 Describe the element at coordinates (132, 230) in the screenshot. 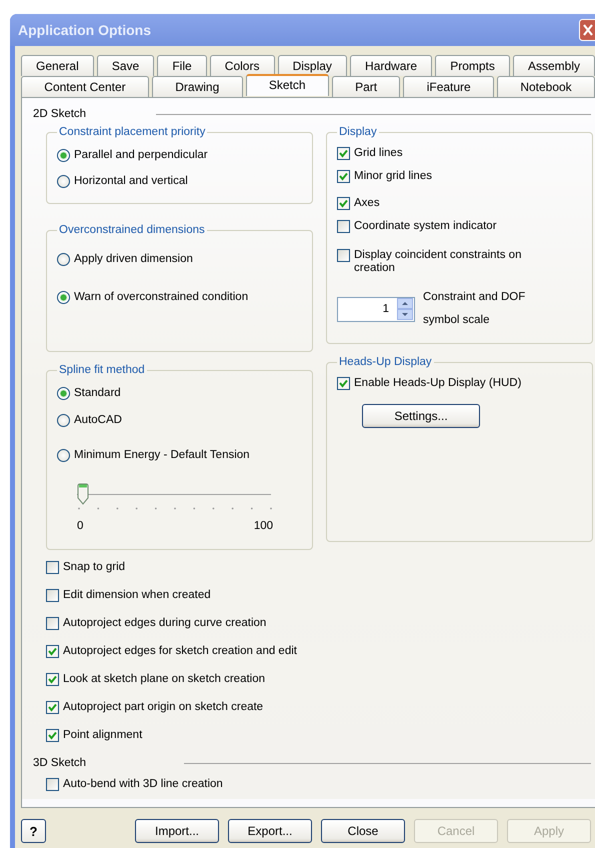

I see `group-title: Overconstrained dimensions` at that location.